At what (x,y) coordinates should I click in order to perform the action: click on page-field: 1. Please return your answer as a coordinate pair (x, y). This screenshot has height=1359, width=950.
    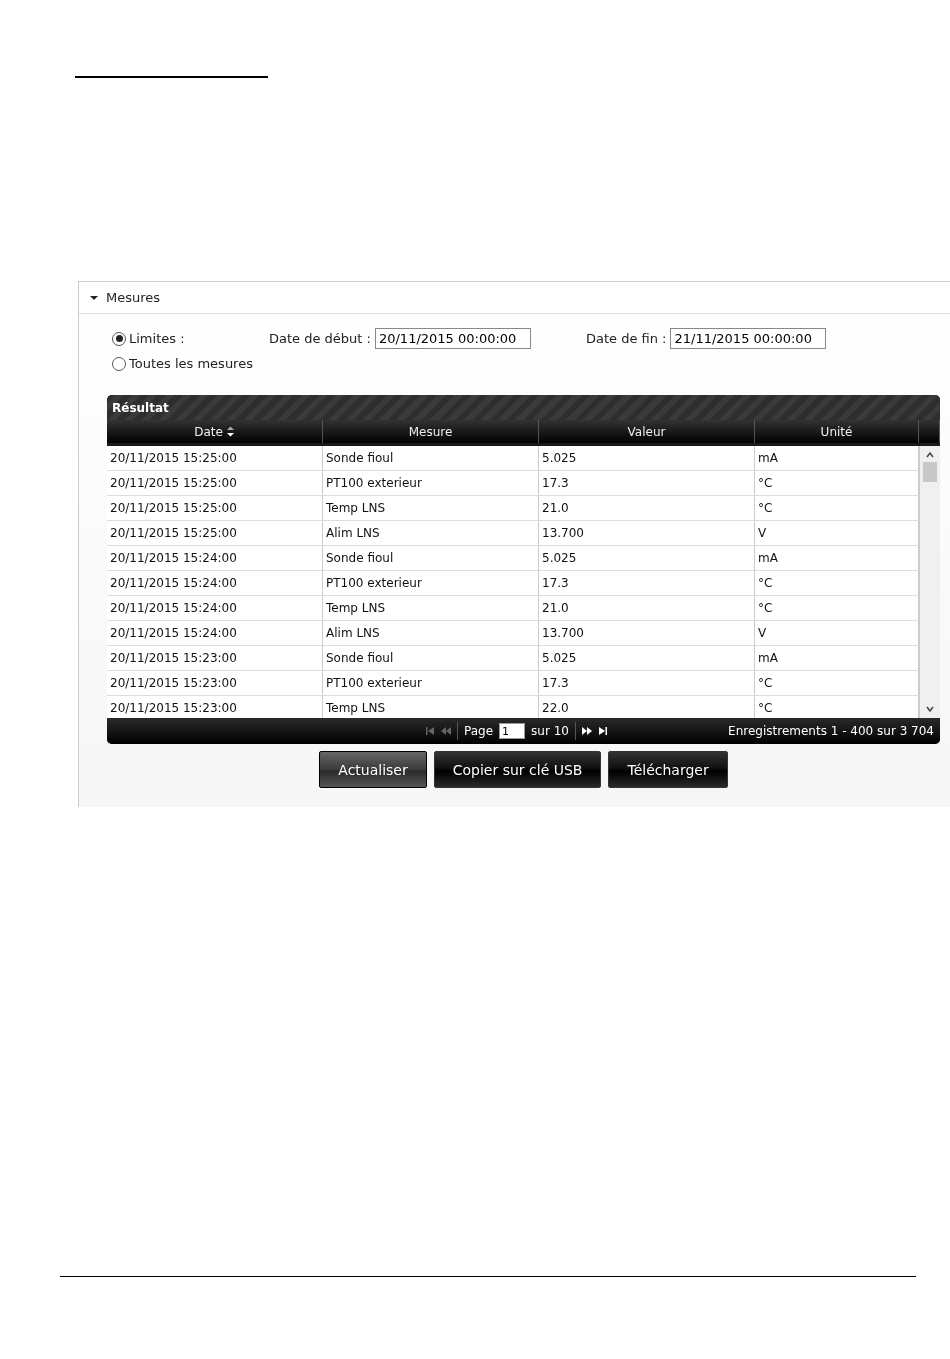
    Looking at the image, I should click on (512, 731).